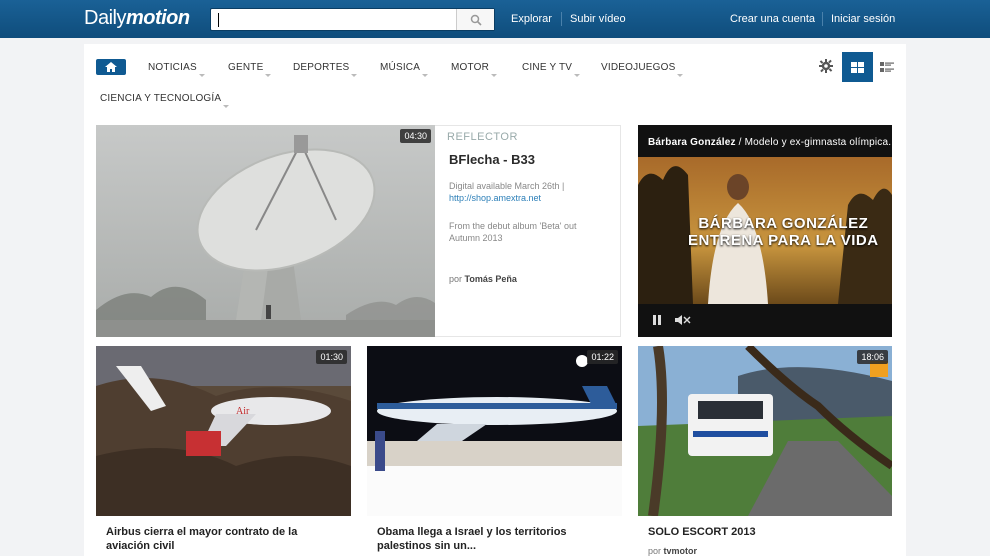 Image resolution: width=990 pixels, height=556 pixels. Describe the element at coordinates (492, 159) in the screenshot. I see `featured-title: BFlecha - B33` at that location.